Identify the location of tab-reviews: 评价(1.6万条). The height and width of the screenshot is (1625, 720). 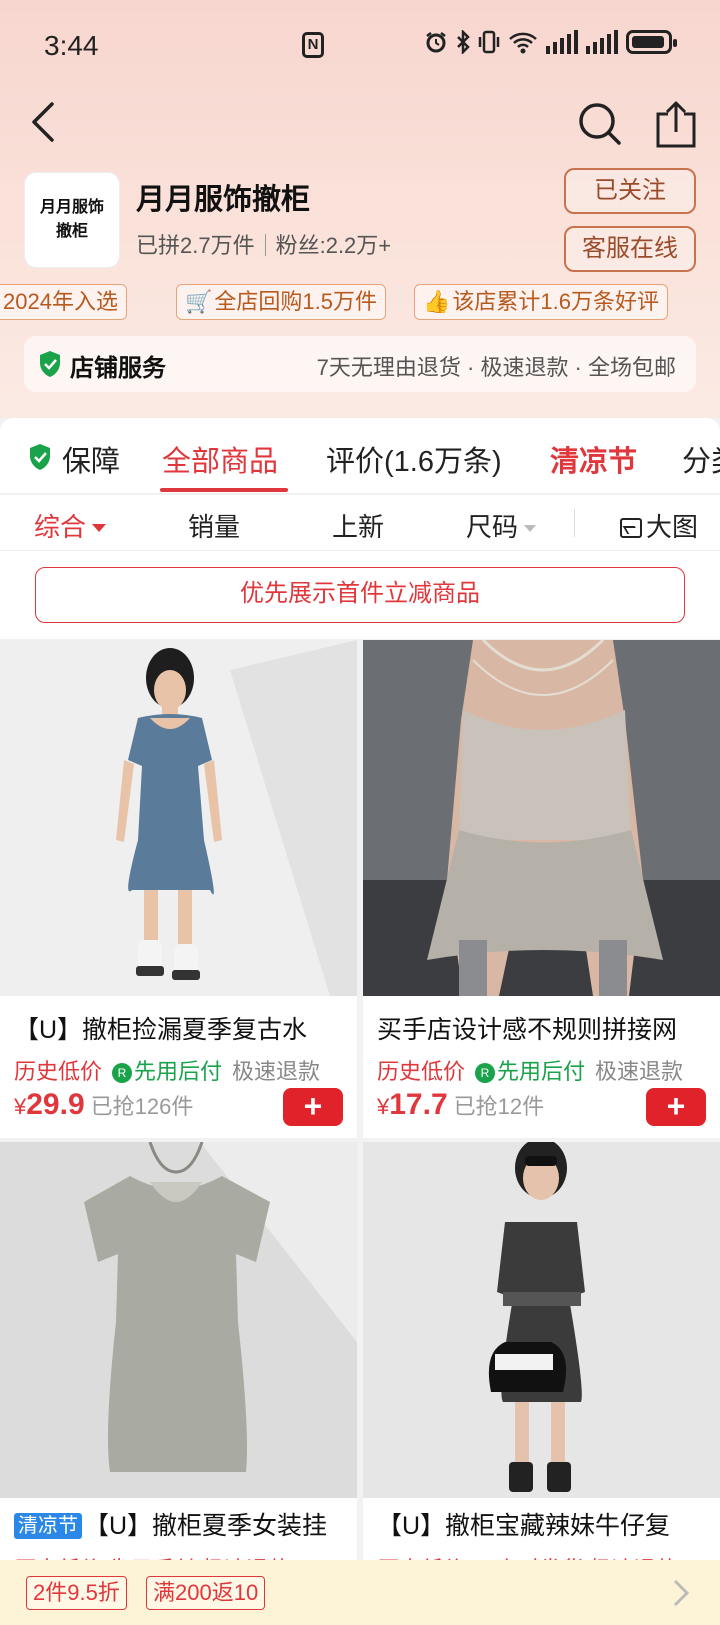
(414, 459).